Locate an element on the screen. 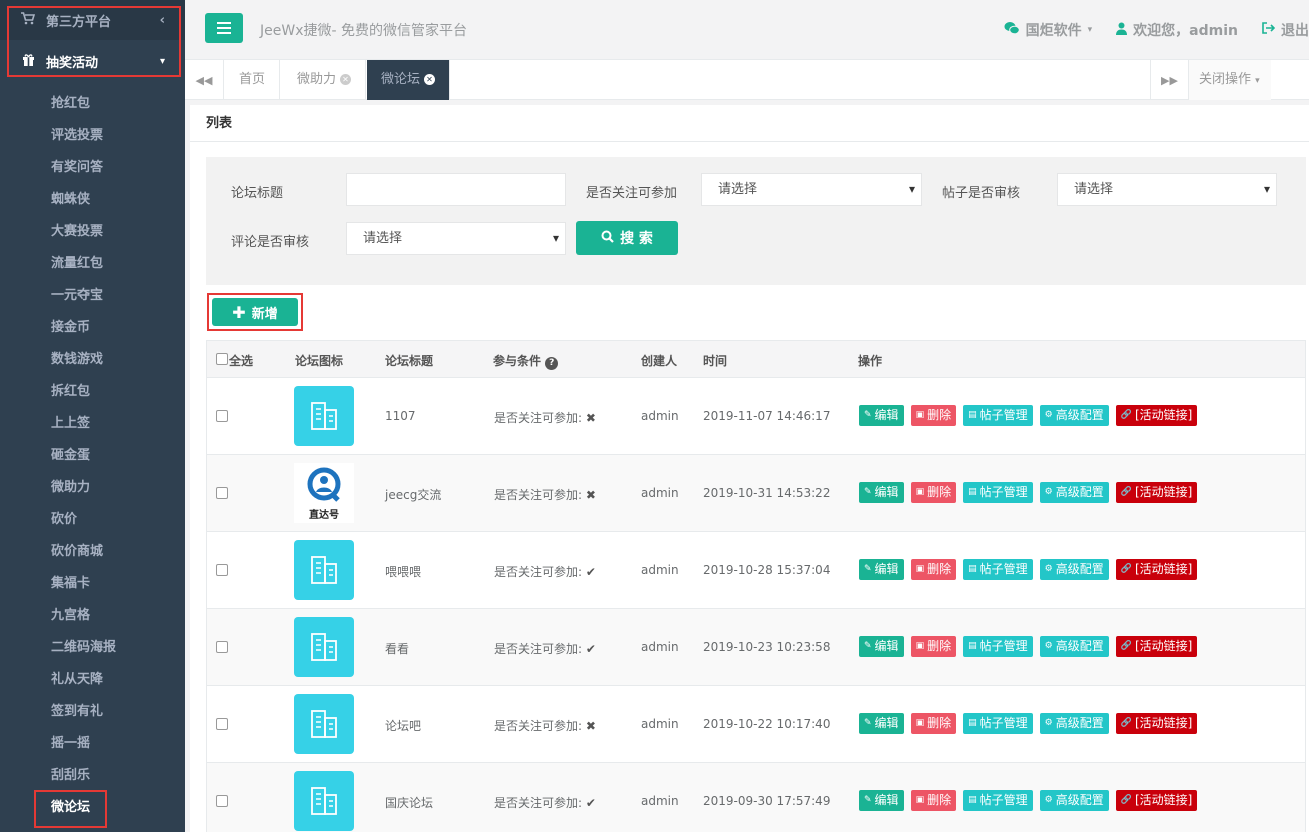 This screenshot has height=832, width=1309. condition-cell: 是否关注可参加: ✔ is located at coordinates (545, 648).